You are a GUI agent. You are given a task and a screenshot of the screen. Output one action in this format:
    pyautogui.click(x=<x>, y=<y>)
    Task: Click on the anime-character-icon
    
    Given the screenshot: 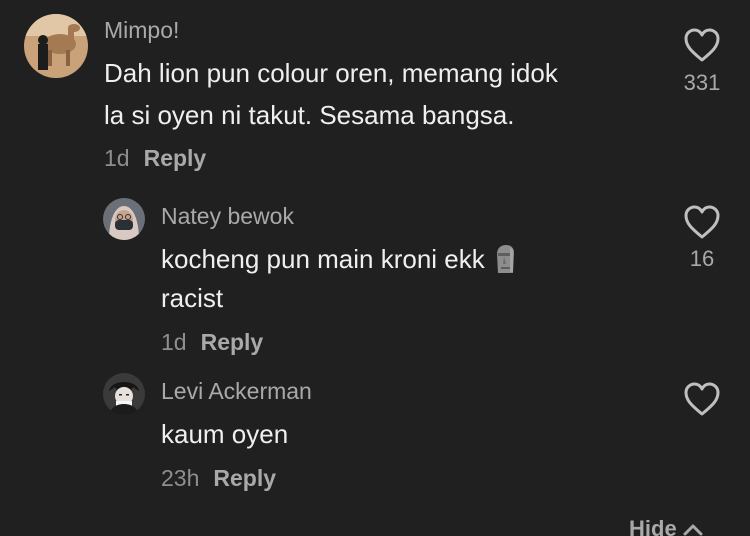 What is the action you would take?
    pyautogui.click(x=124, y=394)
    